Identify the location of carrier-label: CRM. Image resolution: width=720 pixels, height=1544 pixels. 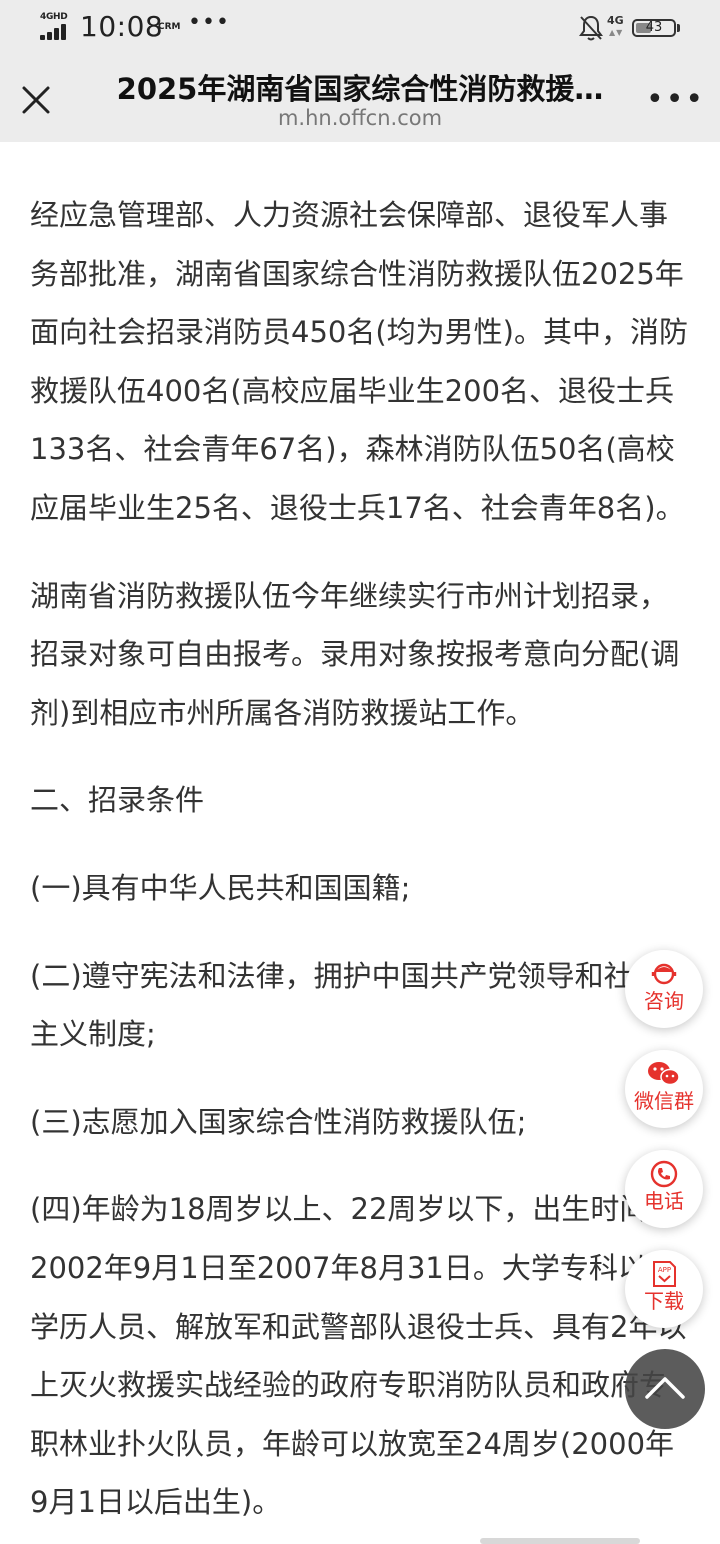
(169, 27).